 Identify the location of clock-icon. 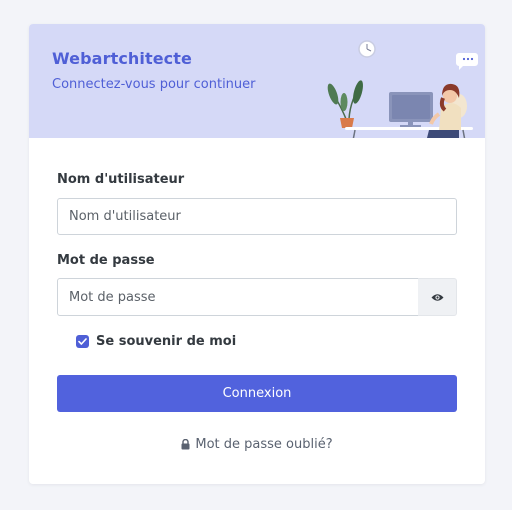
(367, 49).